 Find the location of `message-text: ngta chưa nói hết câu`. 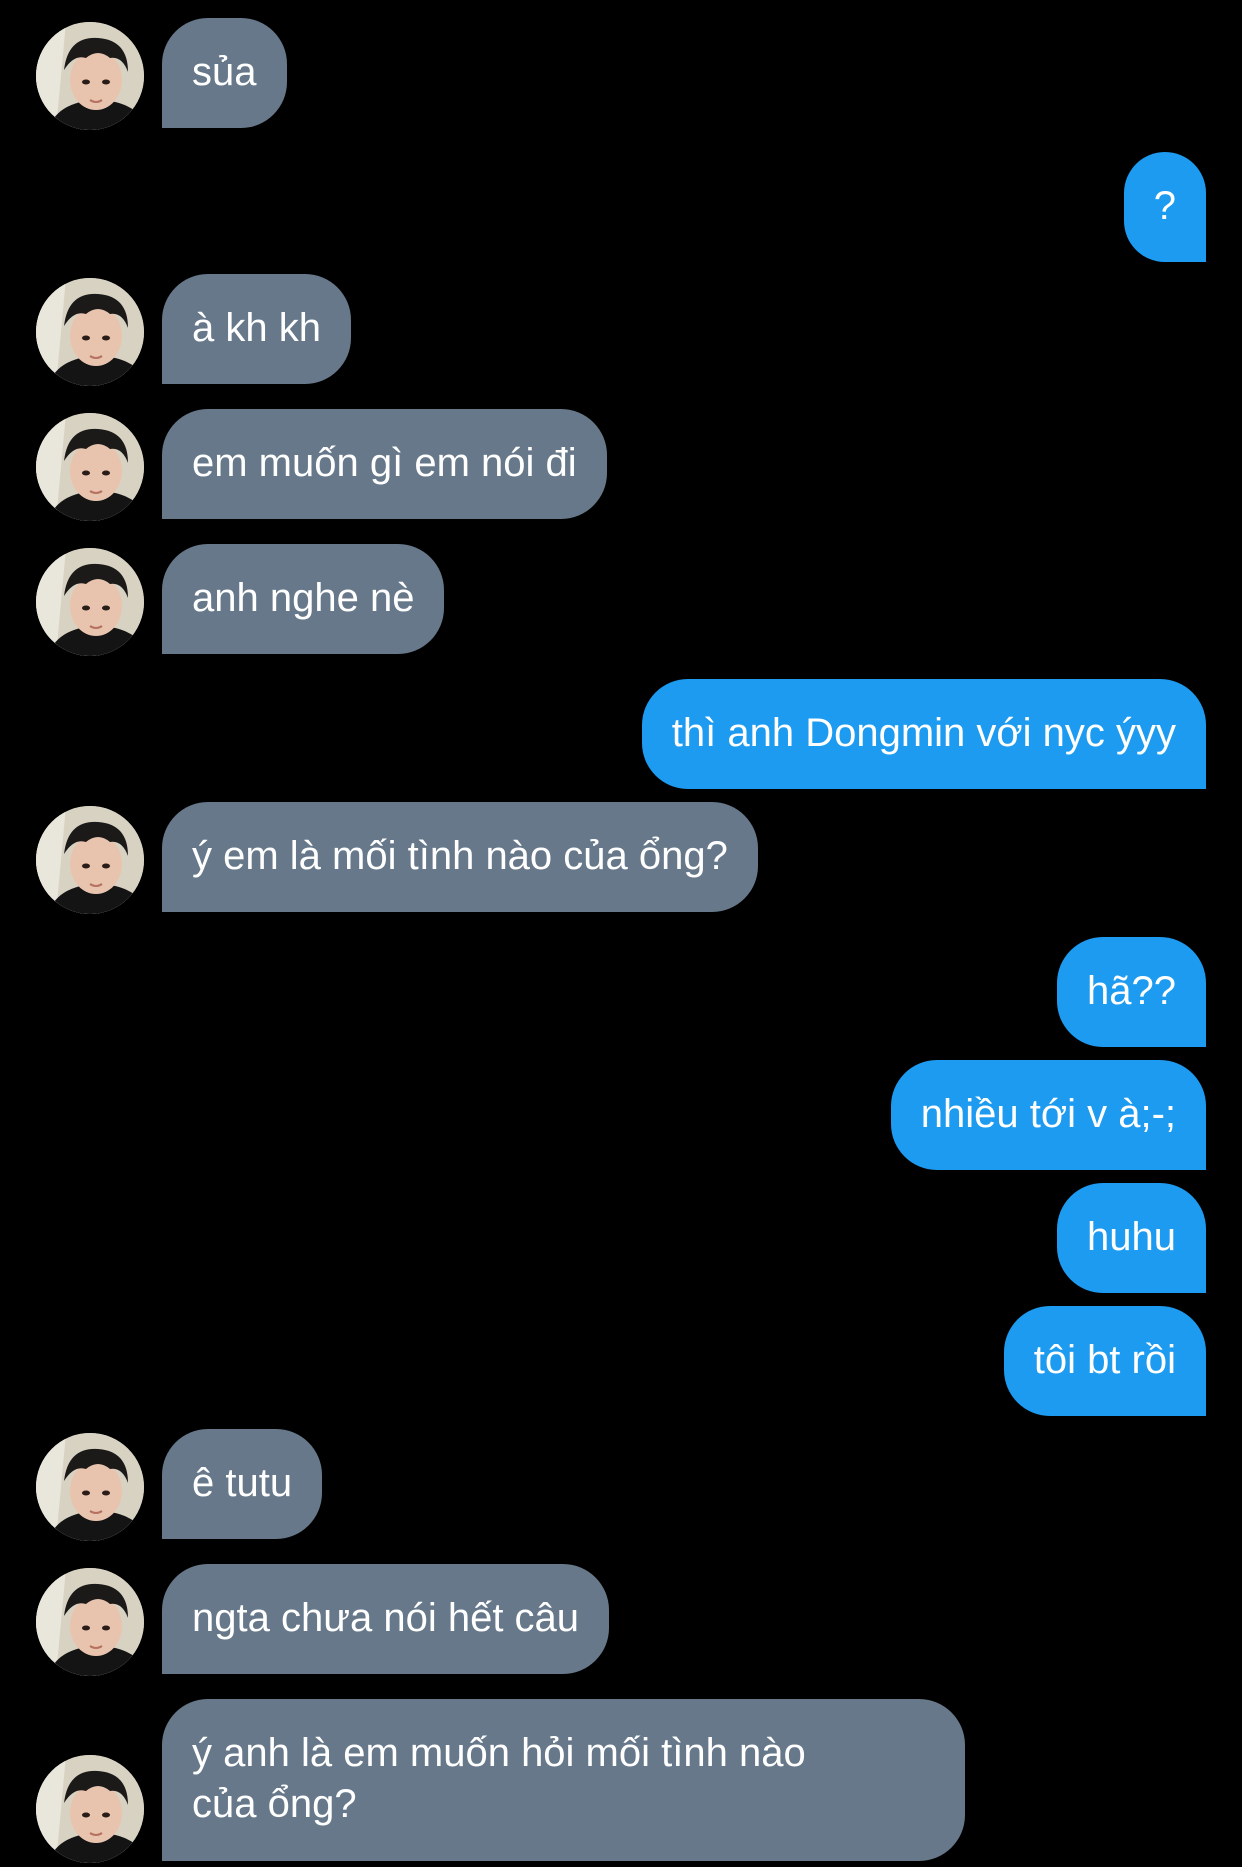

message-text: ngta chưa nói hết câu is located at coordinates (386, 1618).